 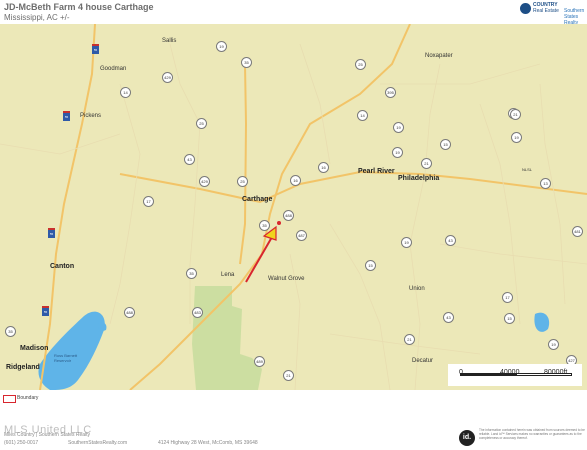 I want to click on logo-globe-icon, so click(x=525, y=8).